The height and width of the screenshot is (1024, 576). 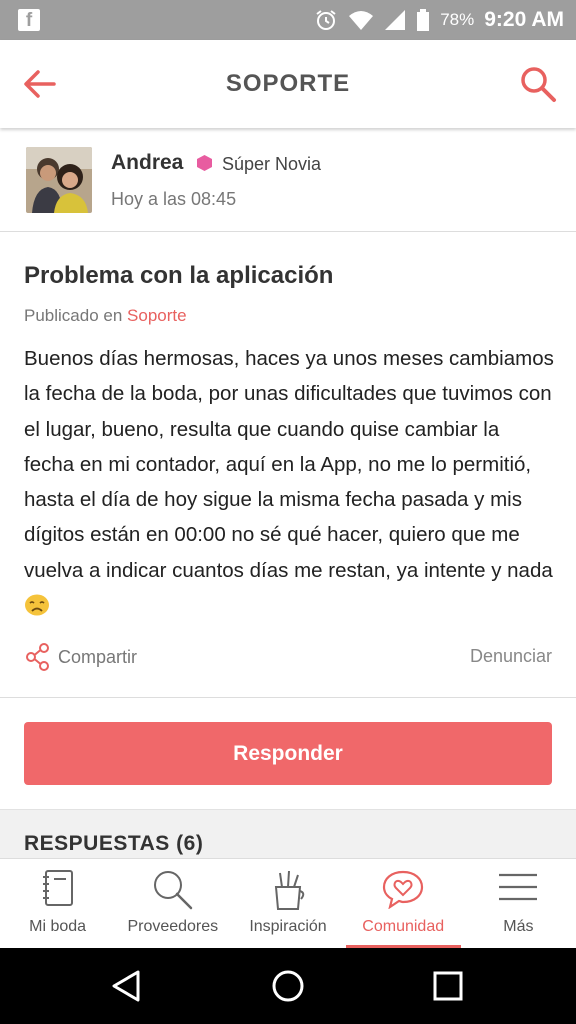 I want to click on app-bar: SOPORTE, so click(x=288, y=84).